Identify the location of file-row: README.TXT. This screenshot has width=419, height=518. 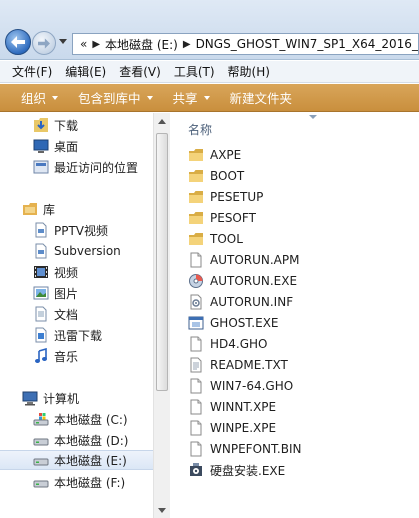
(298, 365).